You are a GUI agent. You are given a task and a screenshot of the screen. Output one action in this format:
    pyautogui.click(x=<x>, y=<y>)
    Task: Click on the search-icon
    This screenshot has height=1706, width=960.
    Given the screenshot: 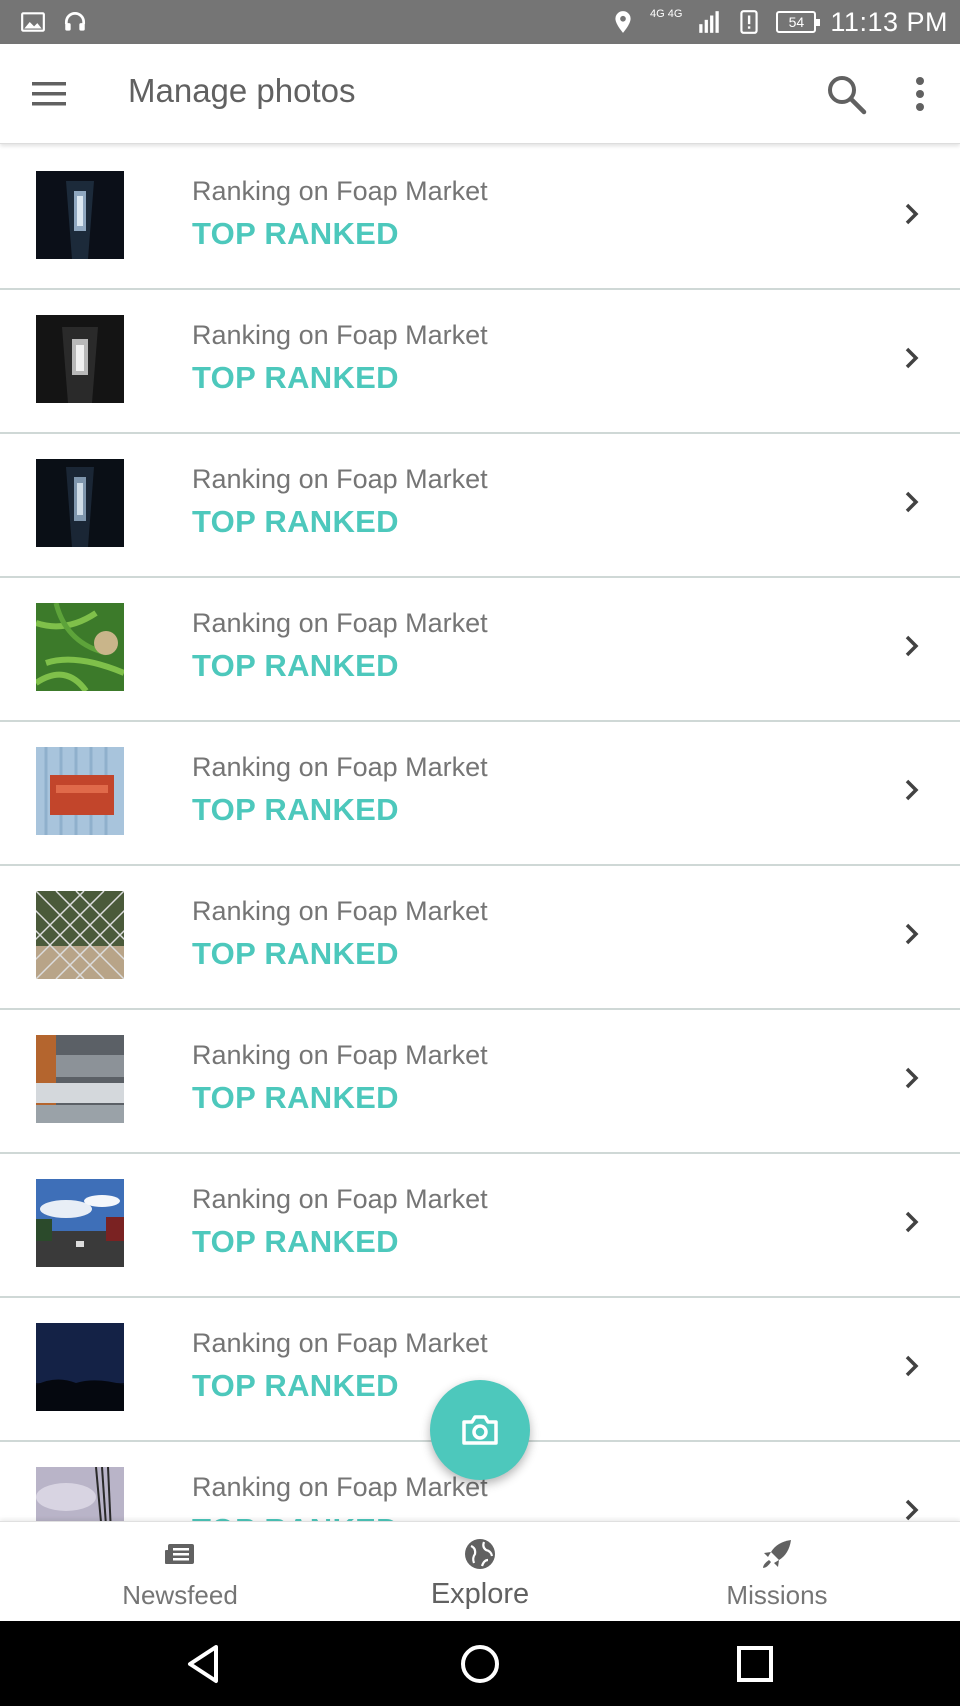 What is the action you would take?
    pyautogui.click(x=846, y=94)
    